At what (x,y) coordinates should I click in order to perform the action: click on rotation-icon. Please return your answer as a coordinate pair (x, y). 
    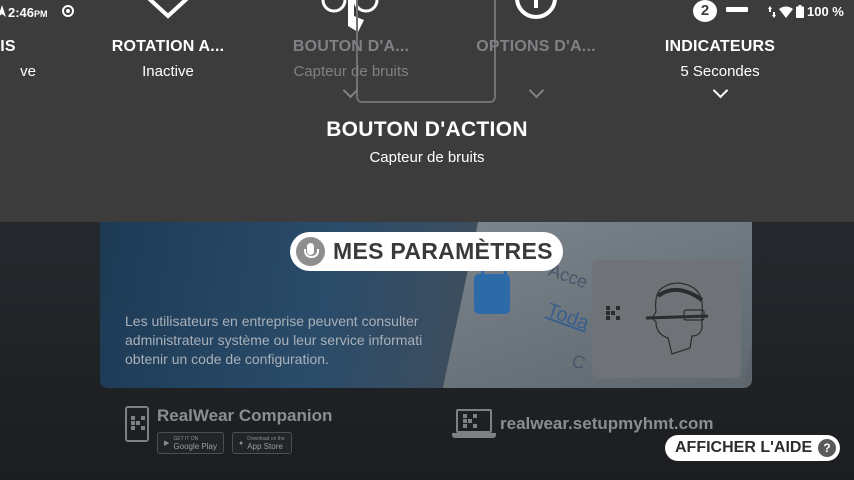
    Looking at the image, I should click on (168, 9).